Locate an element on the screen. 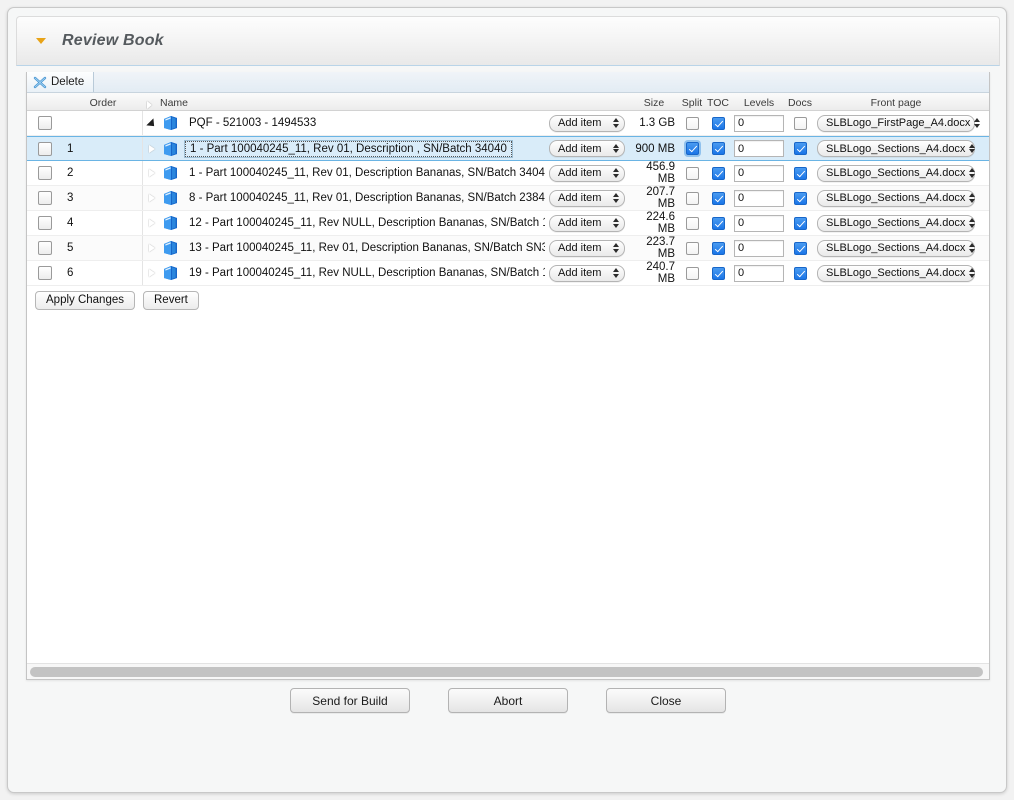 The height and width of the screenshot is (800, 1014). row-front-page-cell: SLBLogo_FirstPage_A4.docx is located at coordinates (897, 123).